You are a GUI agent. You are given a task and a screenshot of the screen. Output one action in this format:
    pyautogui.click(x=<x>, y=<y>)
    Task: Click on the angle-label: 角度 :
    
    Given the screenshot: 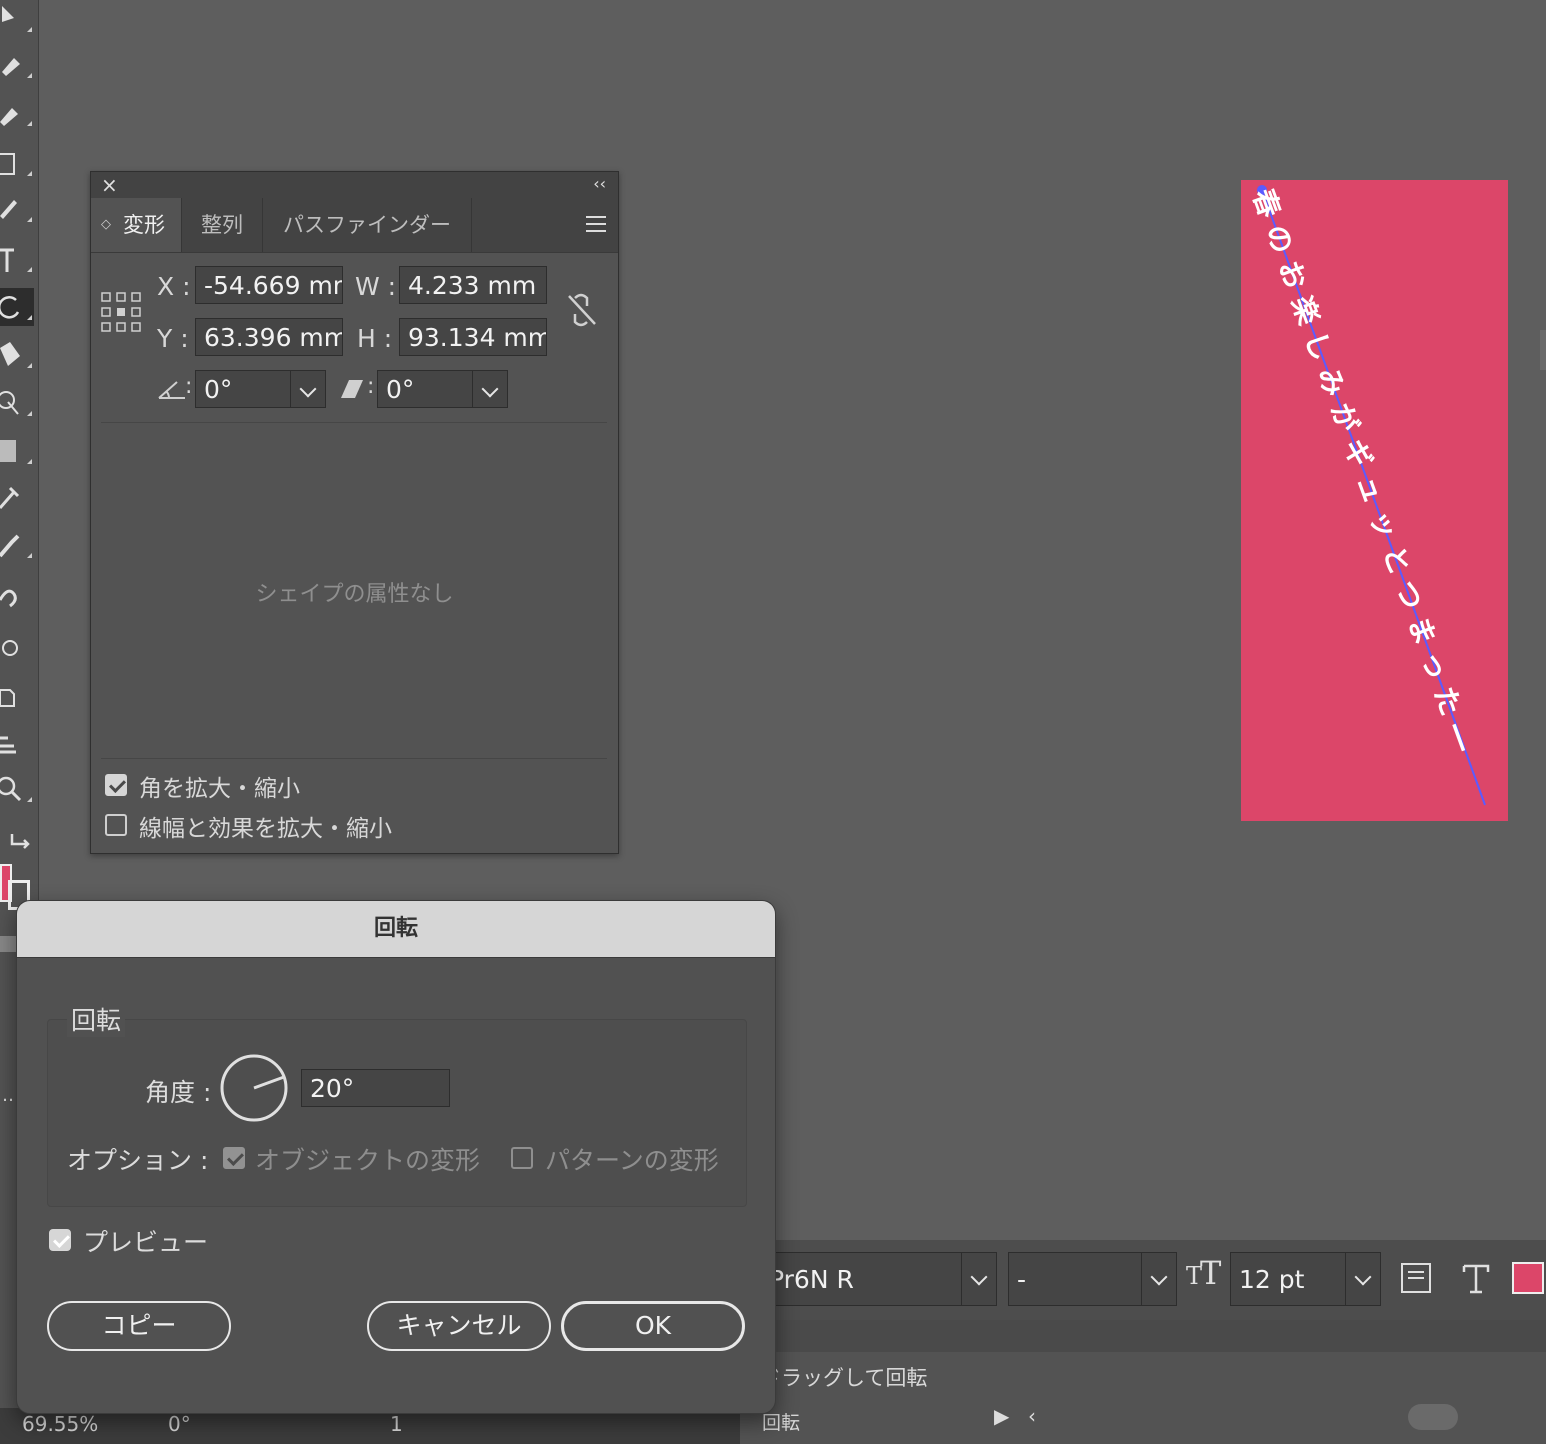 What is the action you would take?
    pyautogui.click(x=178, y=1092)
    